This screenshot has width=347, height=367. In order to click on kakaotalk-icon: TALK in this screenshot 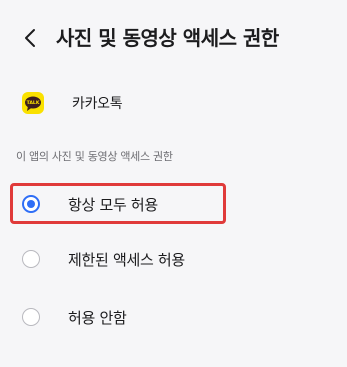, I will do `click(33, 103)`.